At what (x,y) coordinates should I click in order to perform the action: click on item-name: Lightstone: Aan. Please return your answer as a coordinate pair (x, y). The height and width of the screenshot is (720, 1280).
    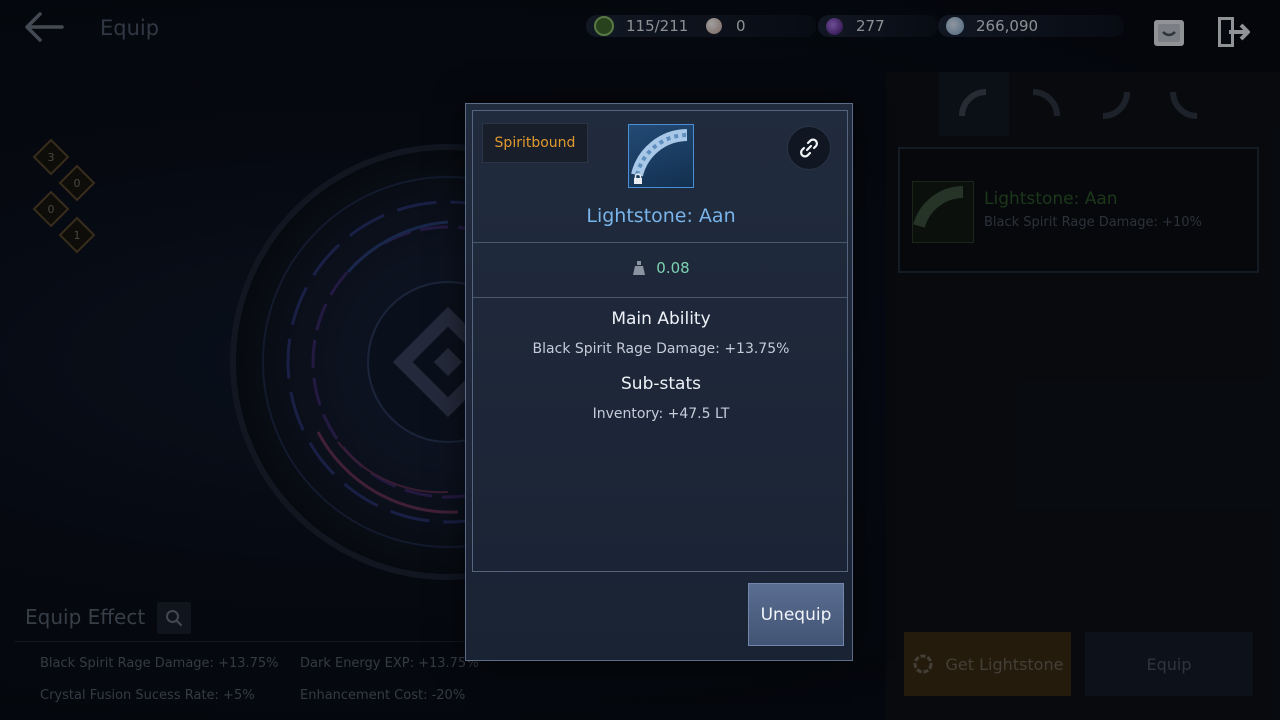
    Looking at the image, I should click on (661, 216).